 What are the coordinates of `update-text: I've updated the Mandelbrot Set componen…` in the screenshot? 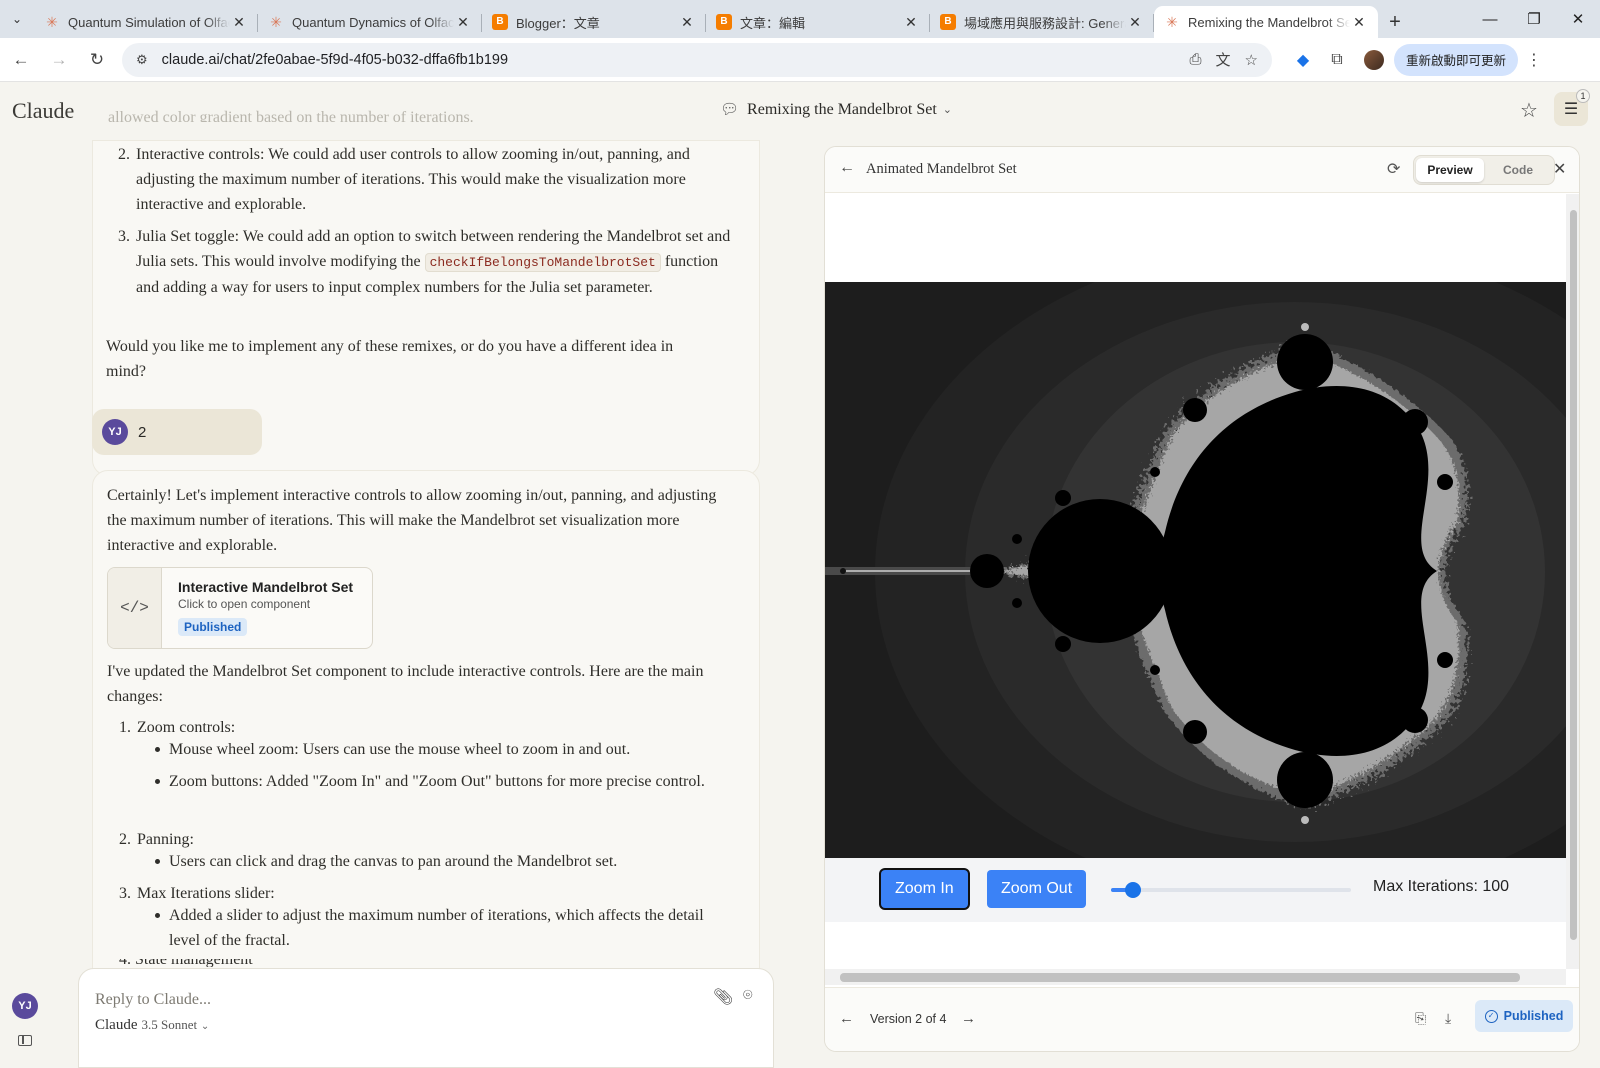 It's located at (405, 684).